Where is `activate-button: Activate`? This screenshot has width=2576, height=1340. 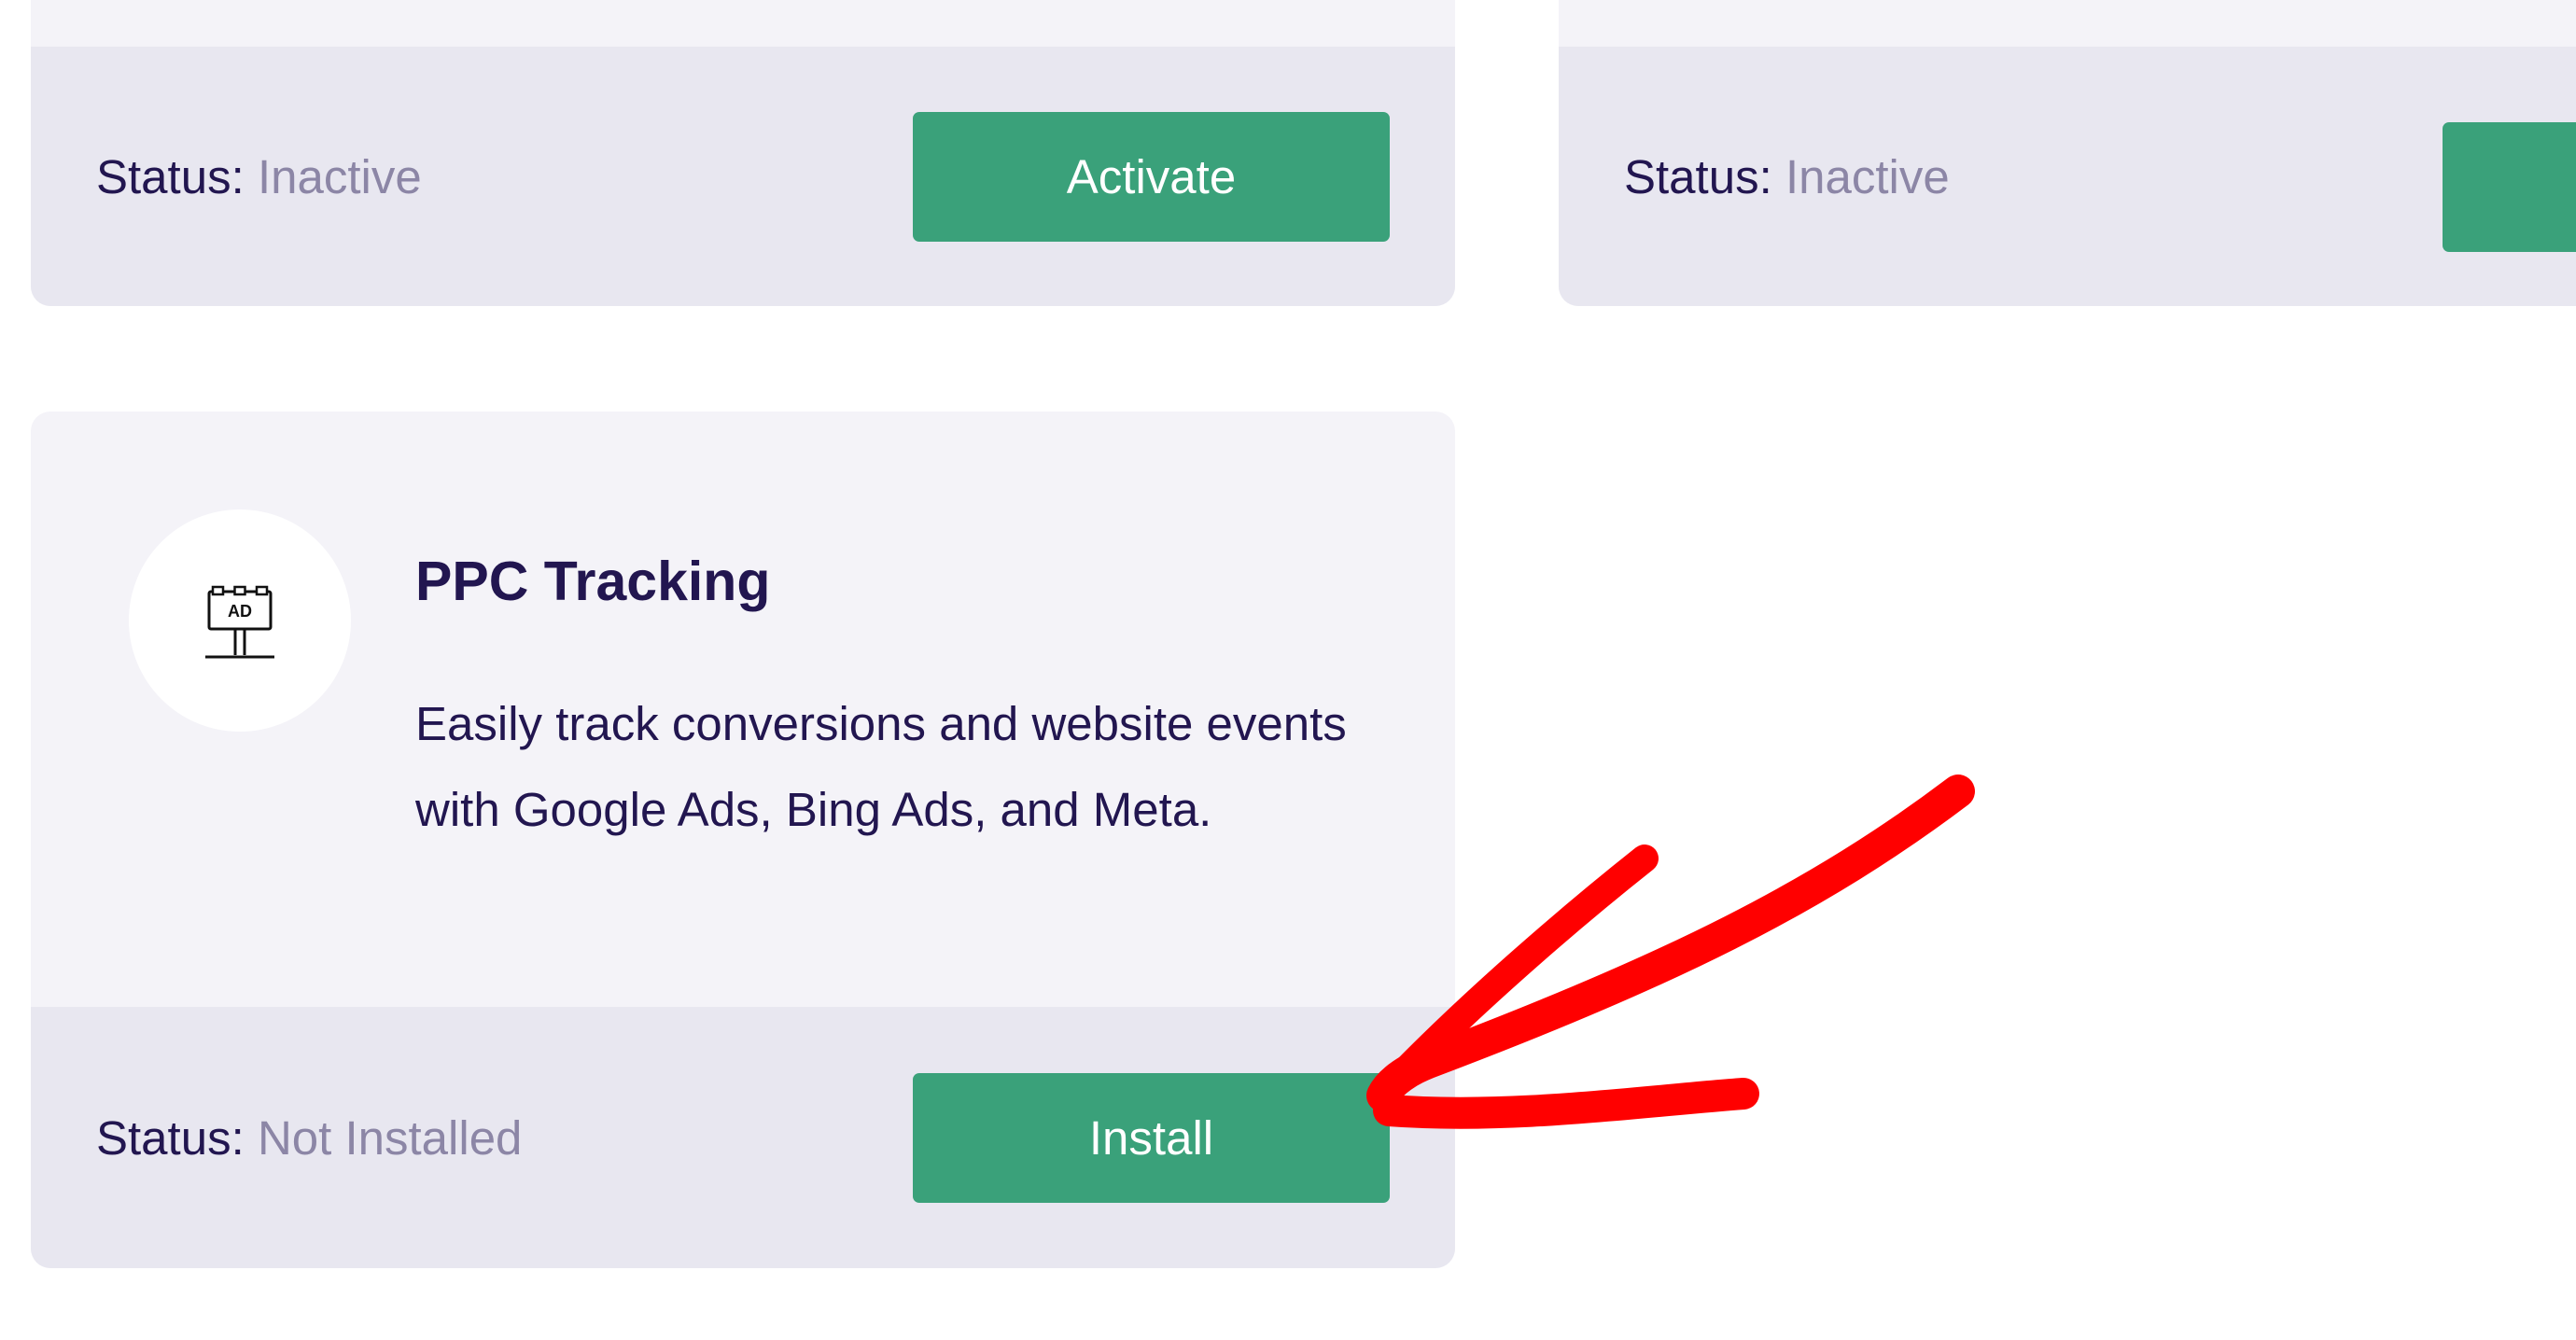
activate-button: Activate is located at coordinates (1151, 176).